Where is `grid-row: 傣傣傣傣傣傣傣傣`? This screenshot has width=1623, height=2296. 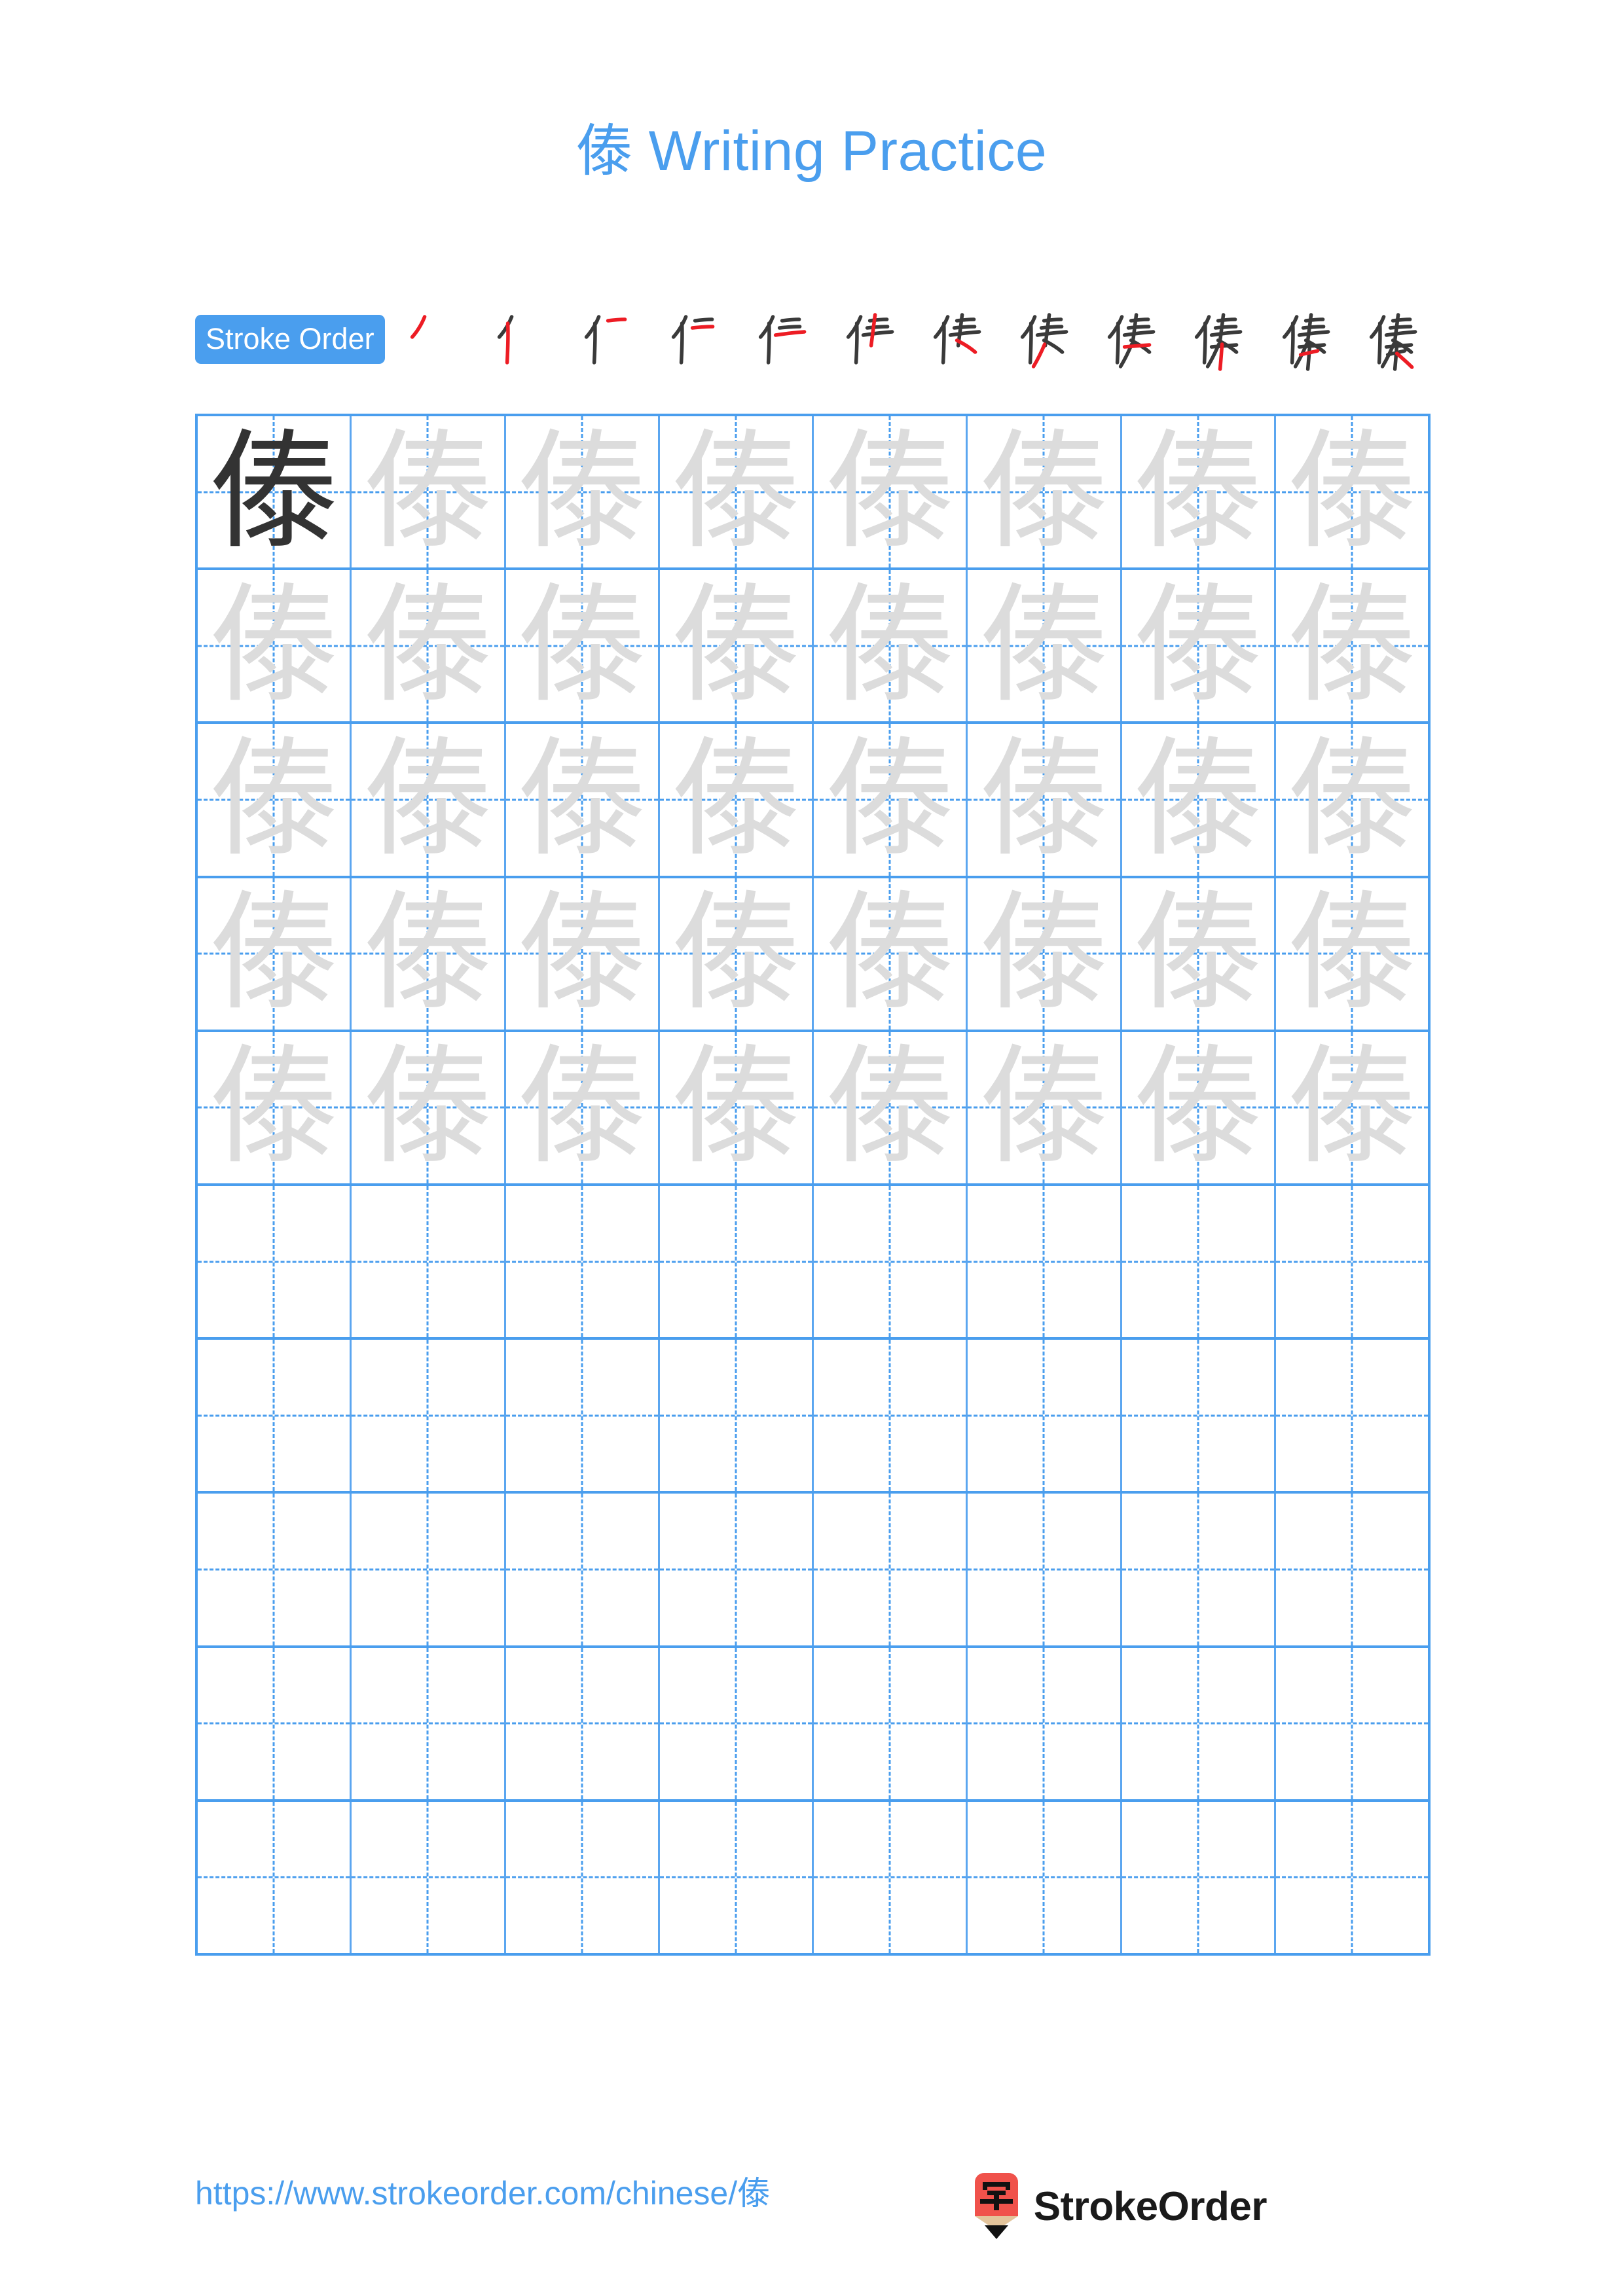 grid-row: 傣傣傣傣傣傣傣傣 is located at coordinates (813, 955).